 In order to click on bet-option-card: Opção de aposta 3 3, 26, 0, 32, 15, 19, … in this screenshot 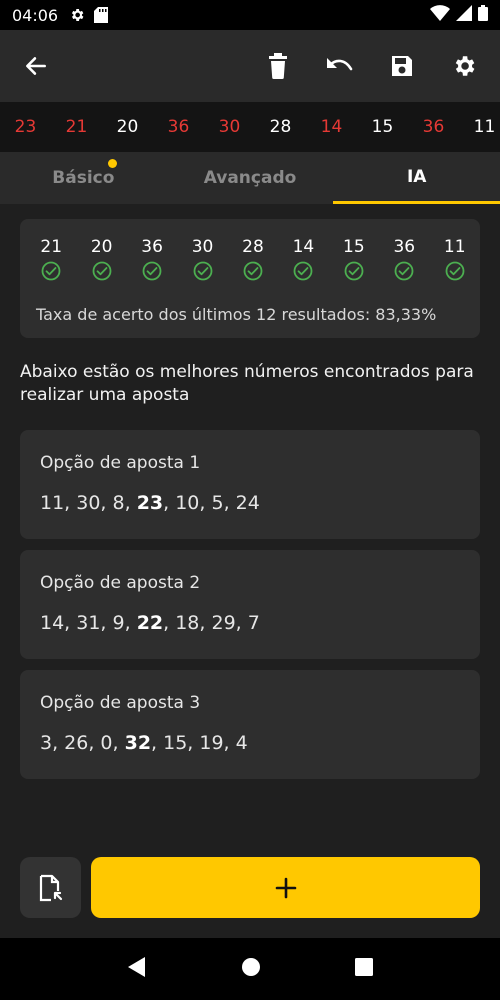, I will do `click(250, 724)`.